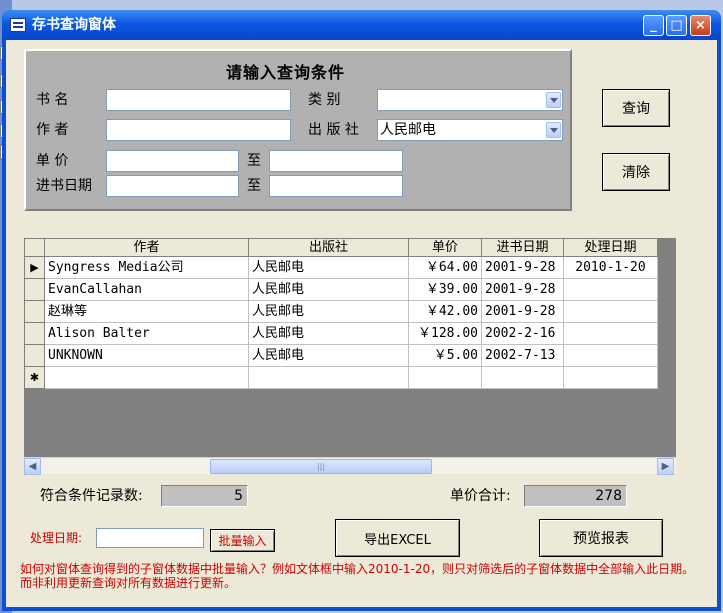 This screenshot has width=723, height=613. What do you see at coordinates (52, 130) in the screenshot?
I see `author-label: 作 者` at bounding box center [52, 130].